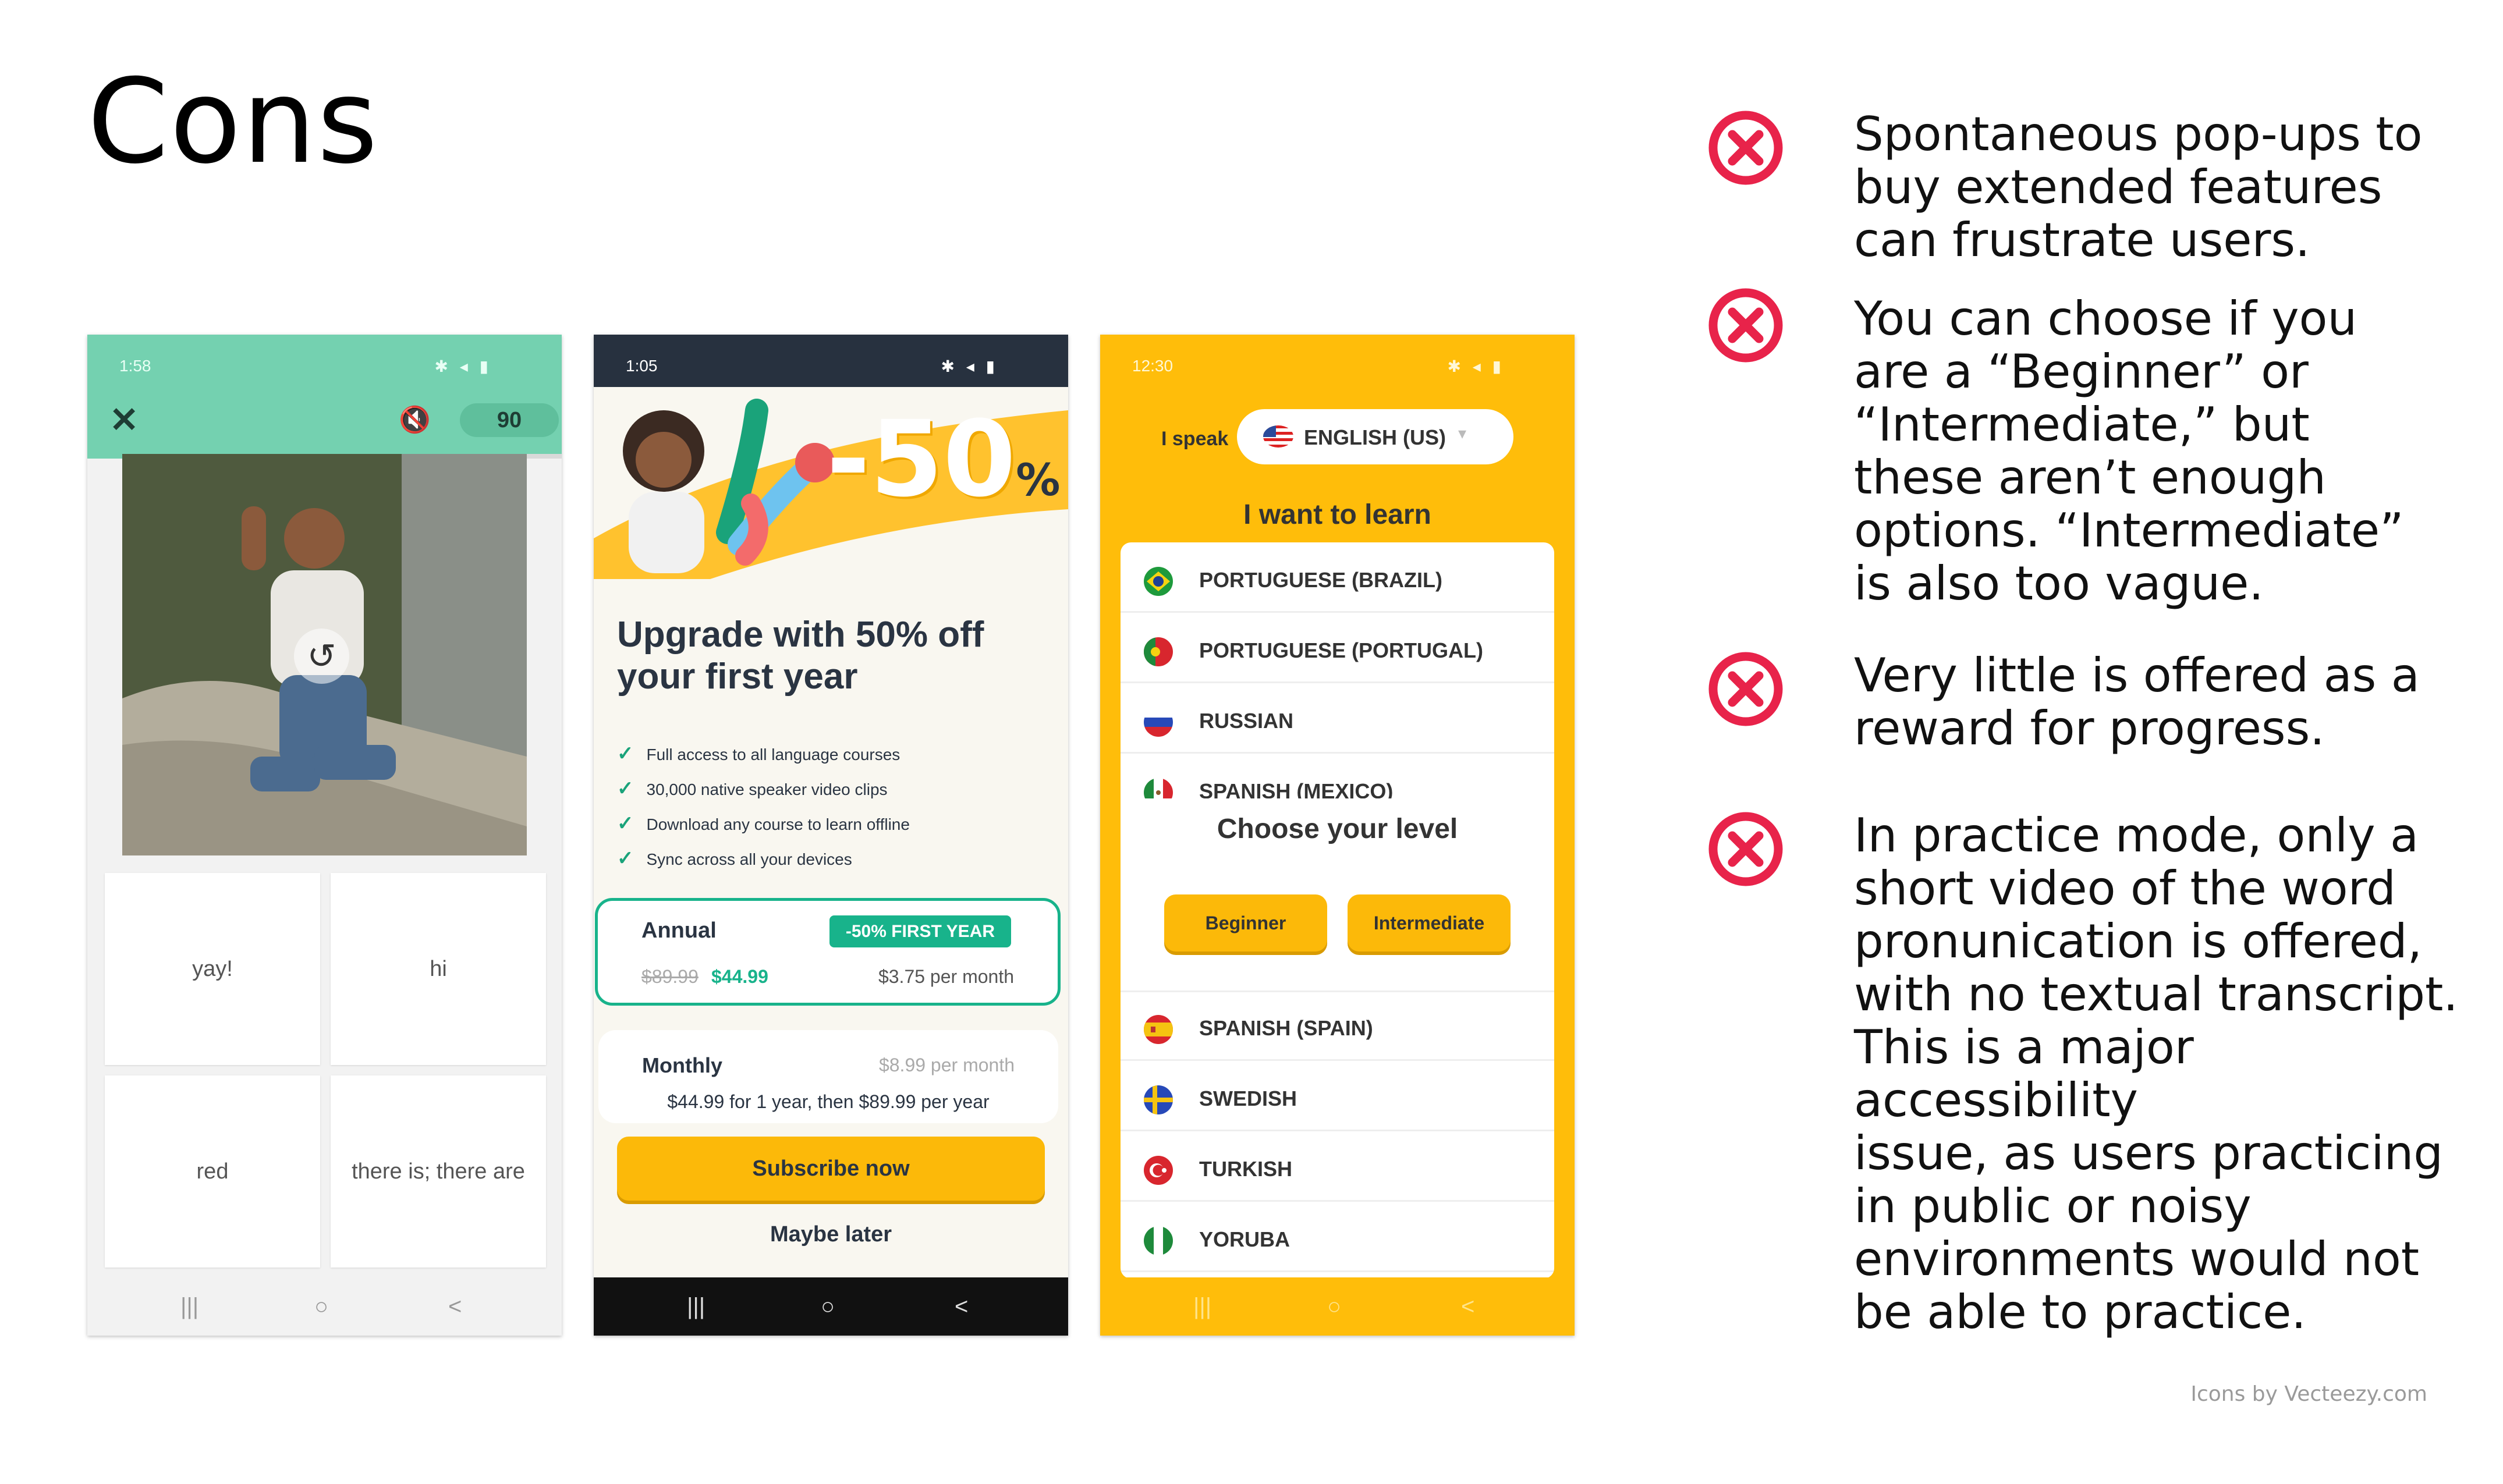 The height and width of the screenshot is (1484, 2503). Describe the element at coordinates (920, 931) in the screenshot. I see `discount-badge: -50% FIRST YEAR` at that location.